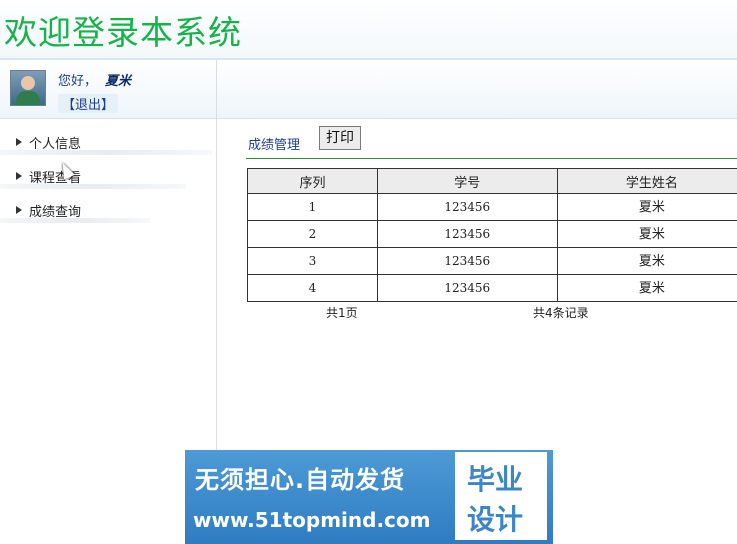 Image resolution: width=737 pixels, height=544 pixels. I want to click on user-name: 夏米, so click(118, 81).